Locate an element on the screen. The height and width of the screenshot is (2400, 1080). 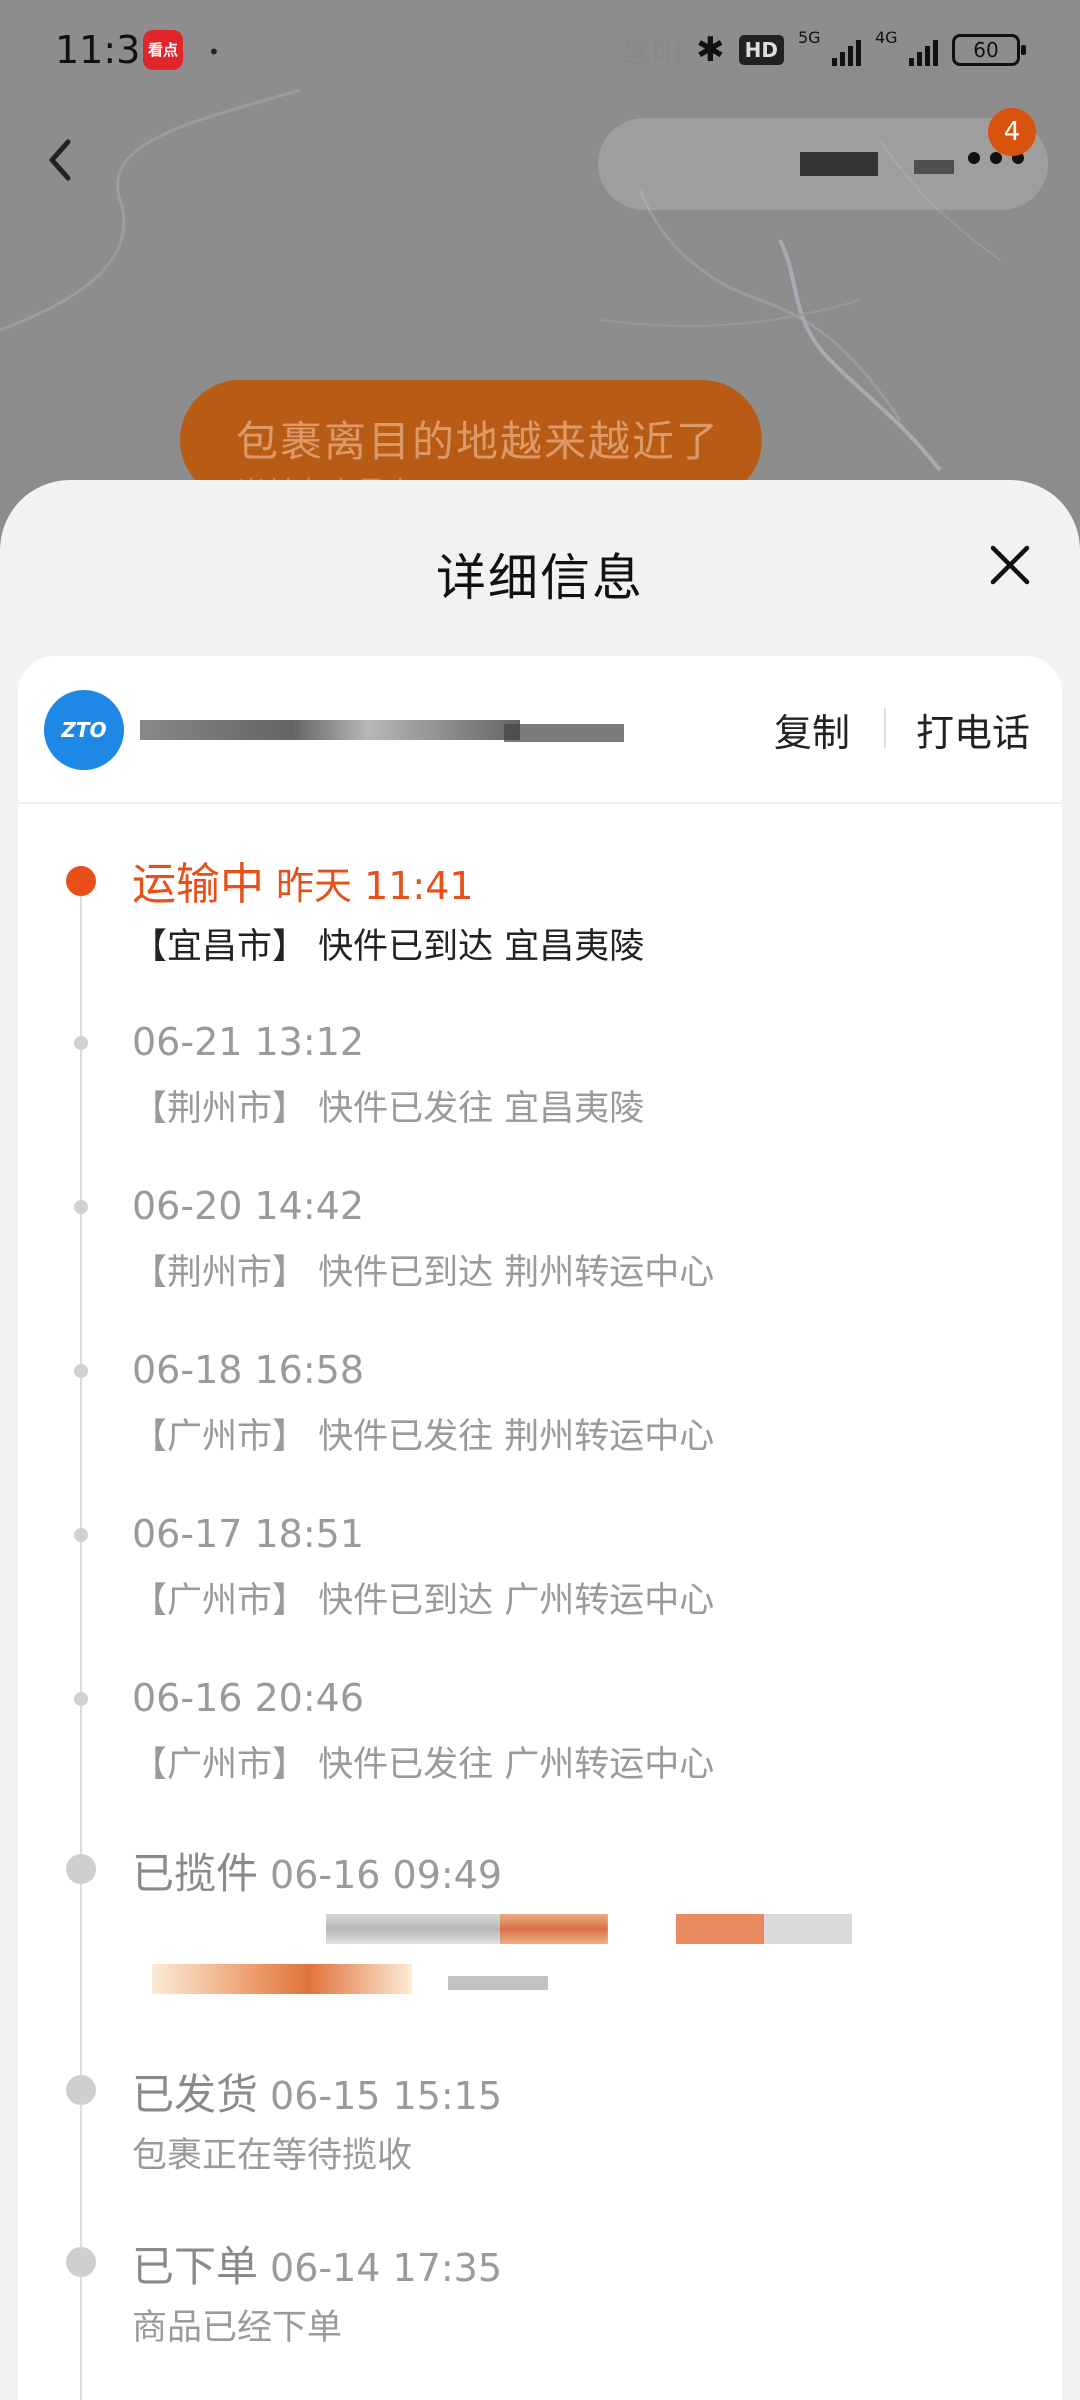
signal-5g-icon: 5G is located at coordinates (829, 47).